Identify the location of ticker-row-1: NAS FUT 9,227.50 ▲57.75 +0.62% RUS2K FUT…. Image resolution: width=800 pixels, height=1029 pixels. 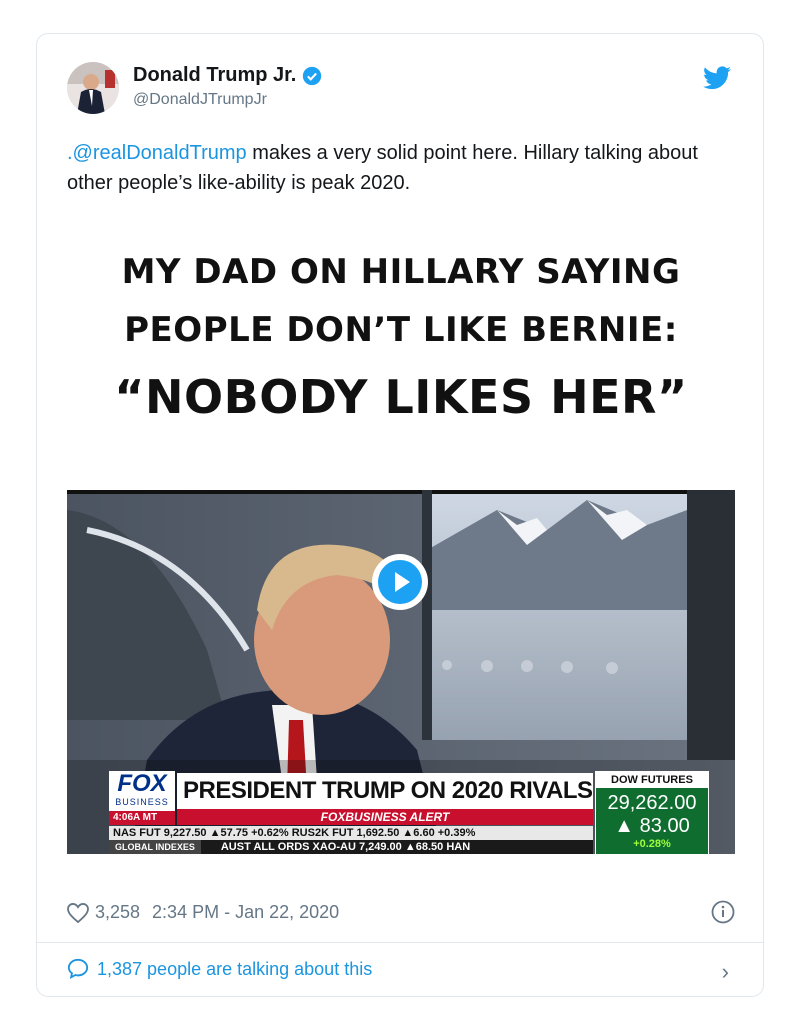
(351, 833).